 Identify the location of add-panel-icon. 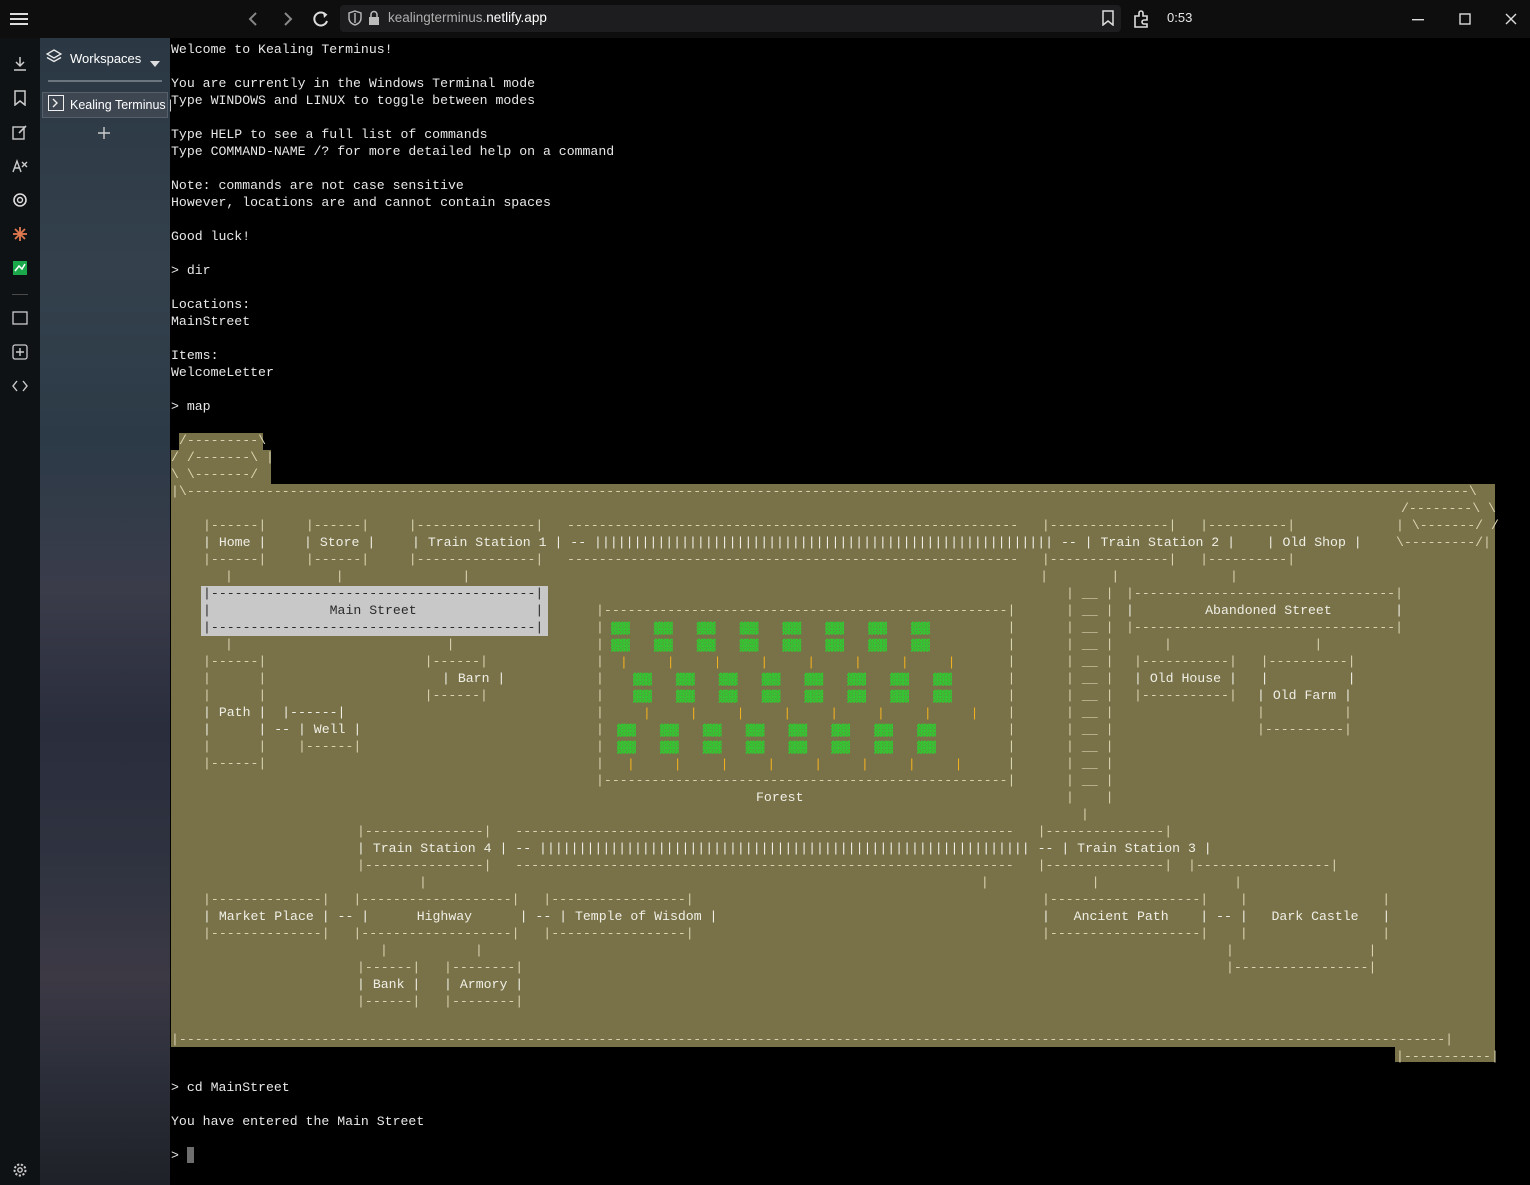
(20, 352).